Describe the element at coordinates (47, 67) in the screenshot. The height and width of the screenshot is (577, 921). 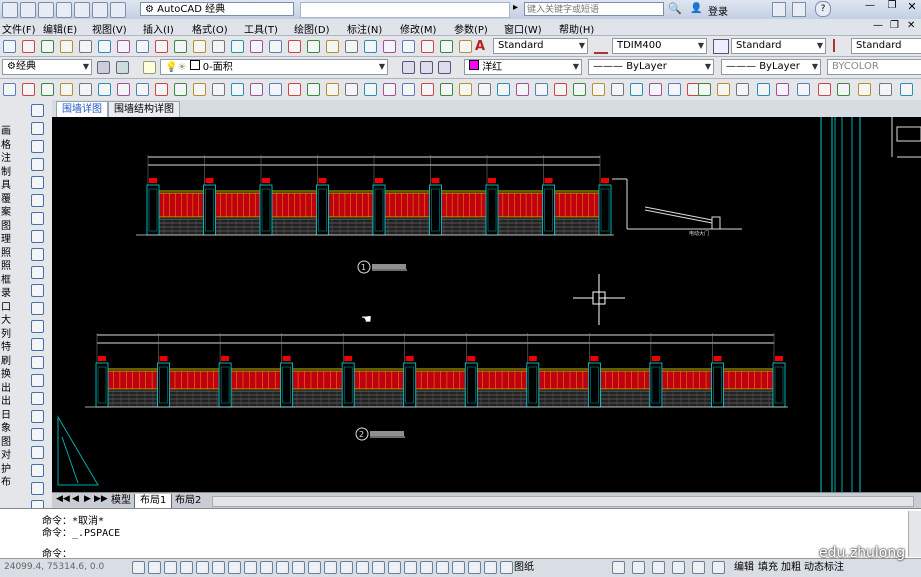
I see `workspace-dropdown: ⚙经典 ▼` at that location.